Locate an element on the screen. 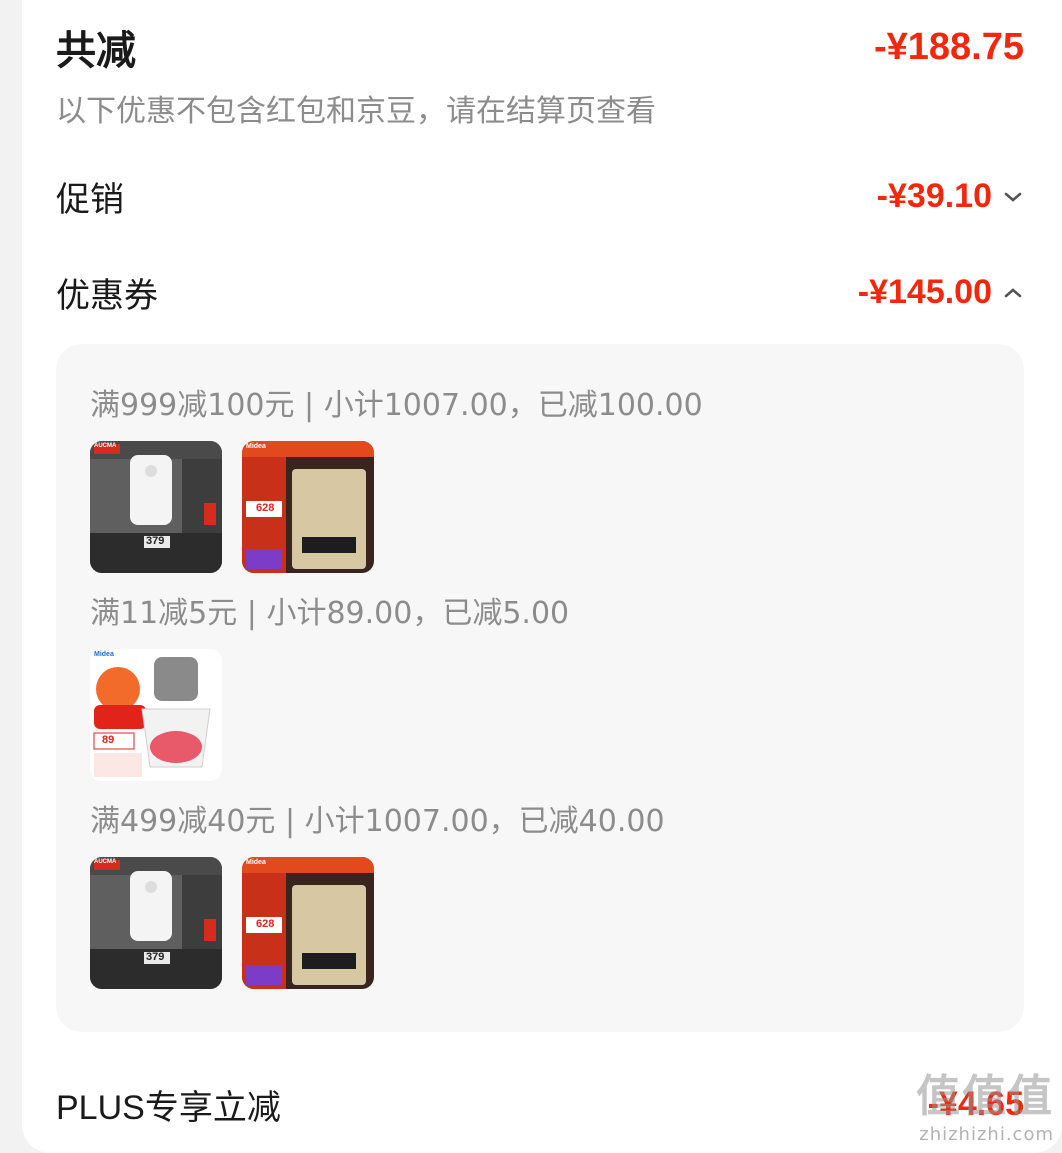 The image size is (1062, 1153). total-discount-title: 共减 is located at coordinates (96, 51).